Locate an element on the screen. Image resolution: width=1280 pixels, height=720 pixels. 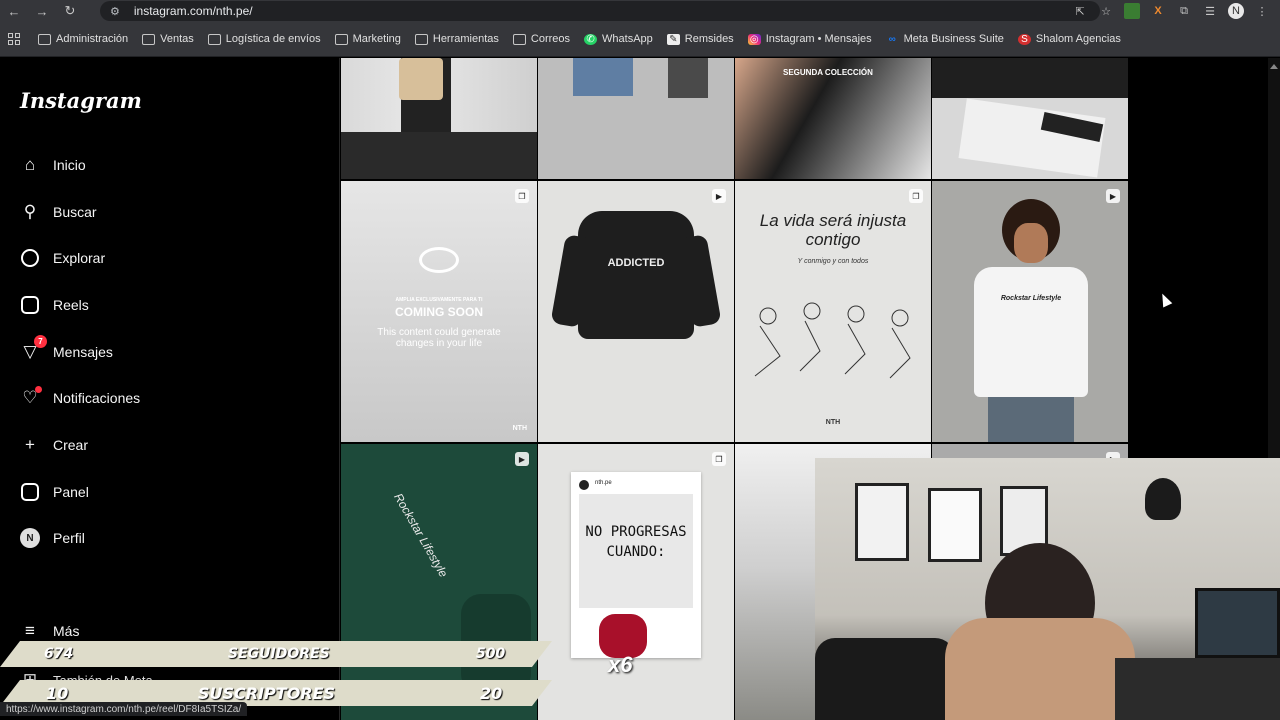
site-settings-icon: ⚙ is located at coordinates (115, 11).